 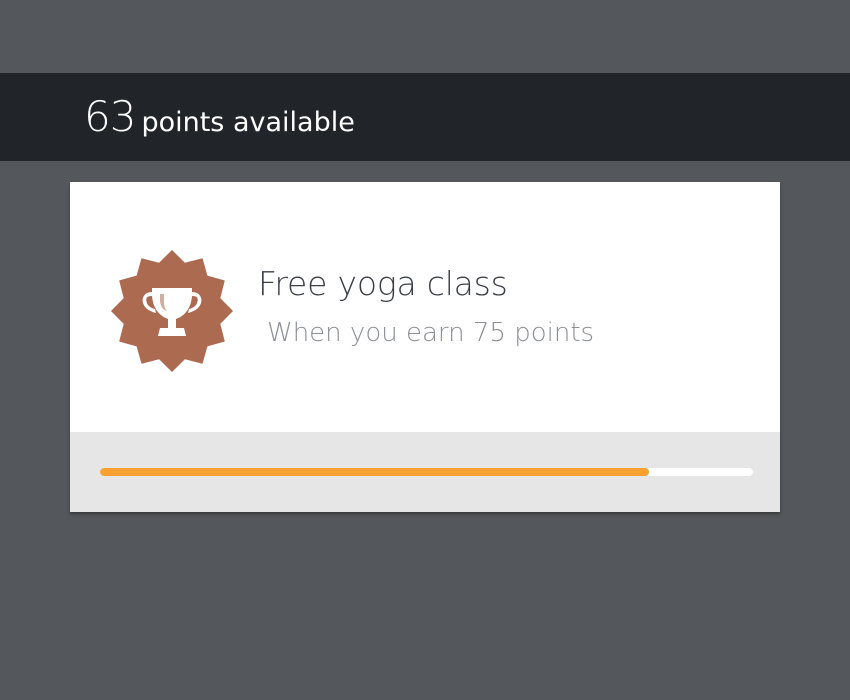 I want to click on progress-track, so click(x=426, y=472).